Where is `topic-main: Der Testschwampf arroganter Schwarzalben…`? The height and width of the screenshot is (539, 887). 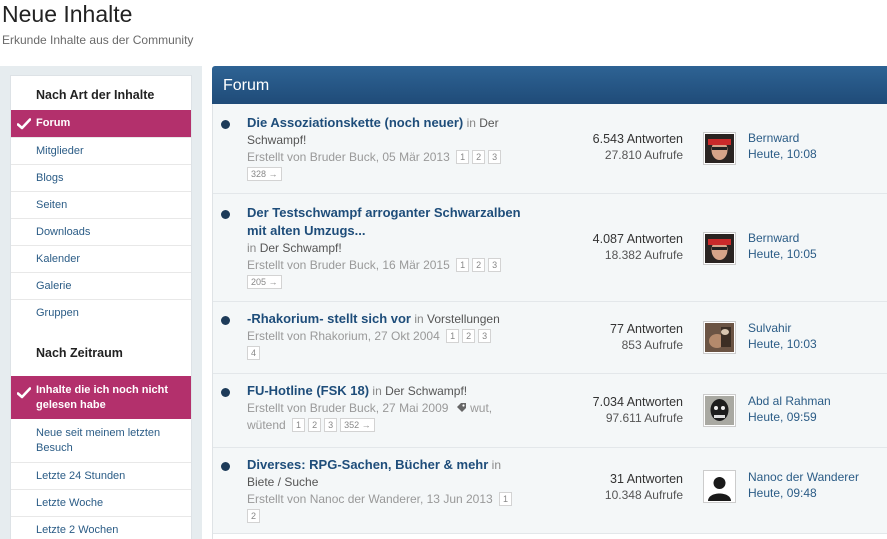
topic-main: Der Testschwampf arroganter Schwarzalben… is located at coordinates (388, 247).